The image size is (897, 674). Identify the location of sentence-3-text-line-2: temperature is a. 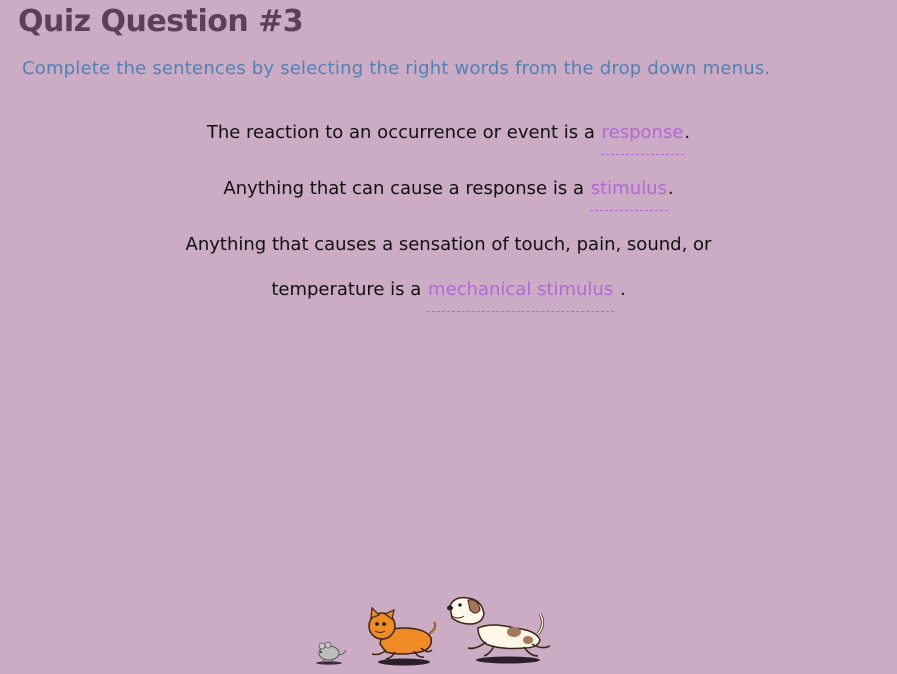
(346, 289).